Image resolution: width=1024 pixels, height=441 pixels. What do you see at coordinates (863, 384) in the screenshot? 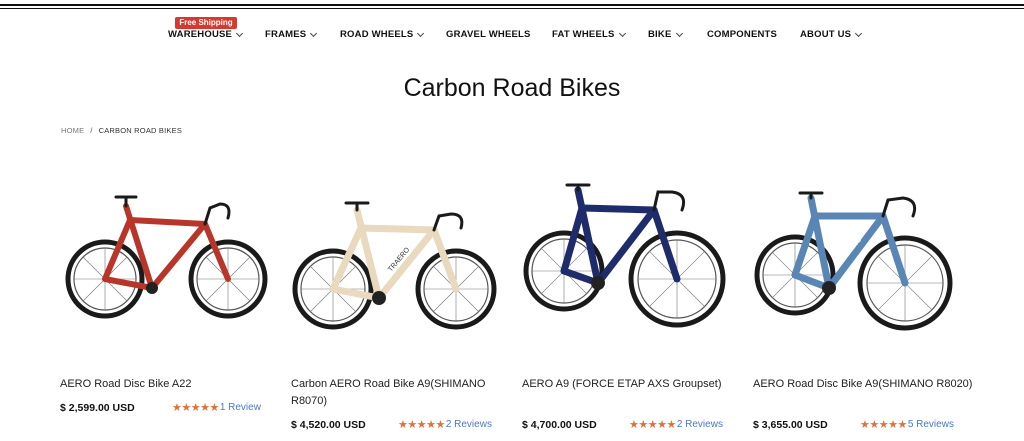
I see `product-name: AERO Road Disc Bike A9(SHIMANO R8020)` at bounding box center [863, 384].